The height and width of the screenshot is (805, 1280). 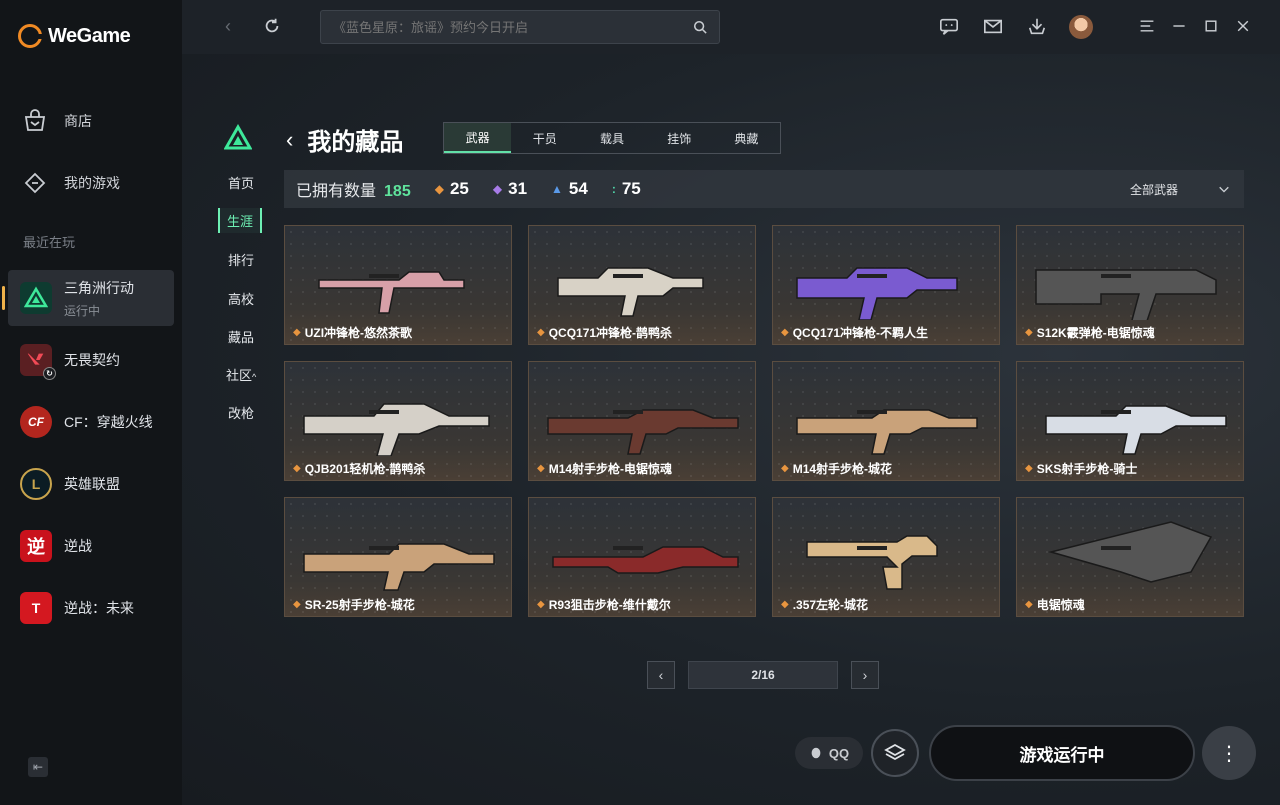 What do you see at coordinates (1037, 26) in the screenshot?
I see `download-icon` at bounding box center [1037, 26].